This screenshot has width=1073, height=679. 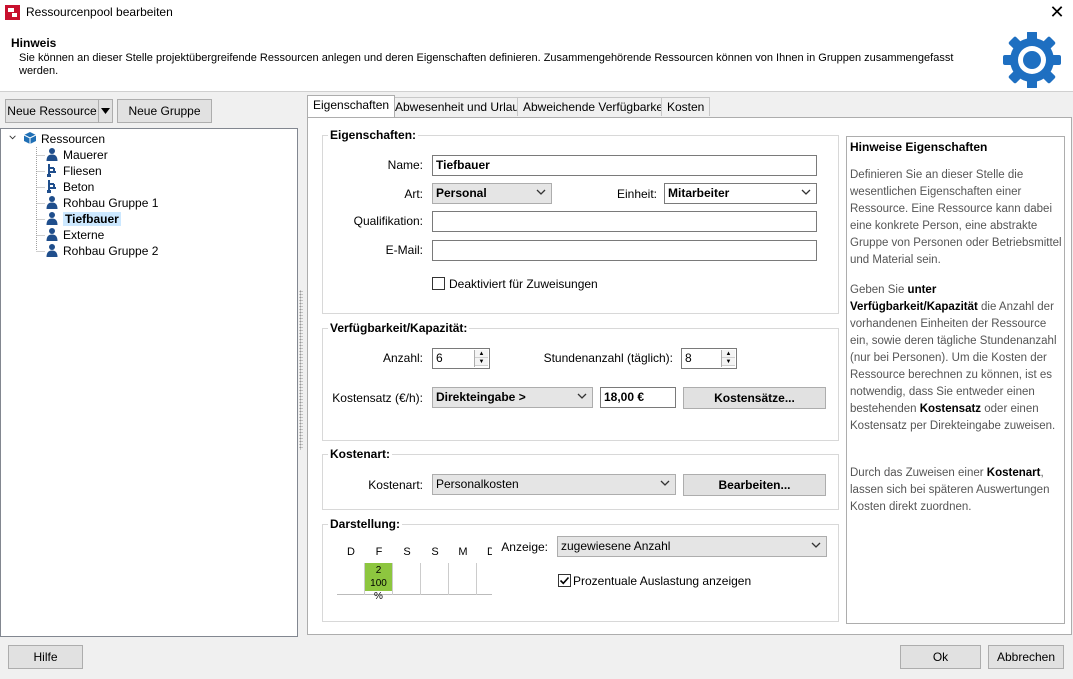 I want to click on email-label: E-Mail:, so click(x=404, y=250).